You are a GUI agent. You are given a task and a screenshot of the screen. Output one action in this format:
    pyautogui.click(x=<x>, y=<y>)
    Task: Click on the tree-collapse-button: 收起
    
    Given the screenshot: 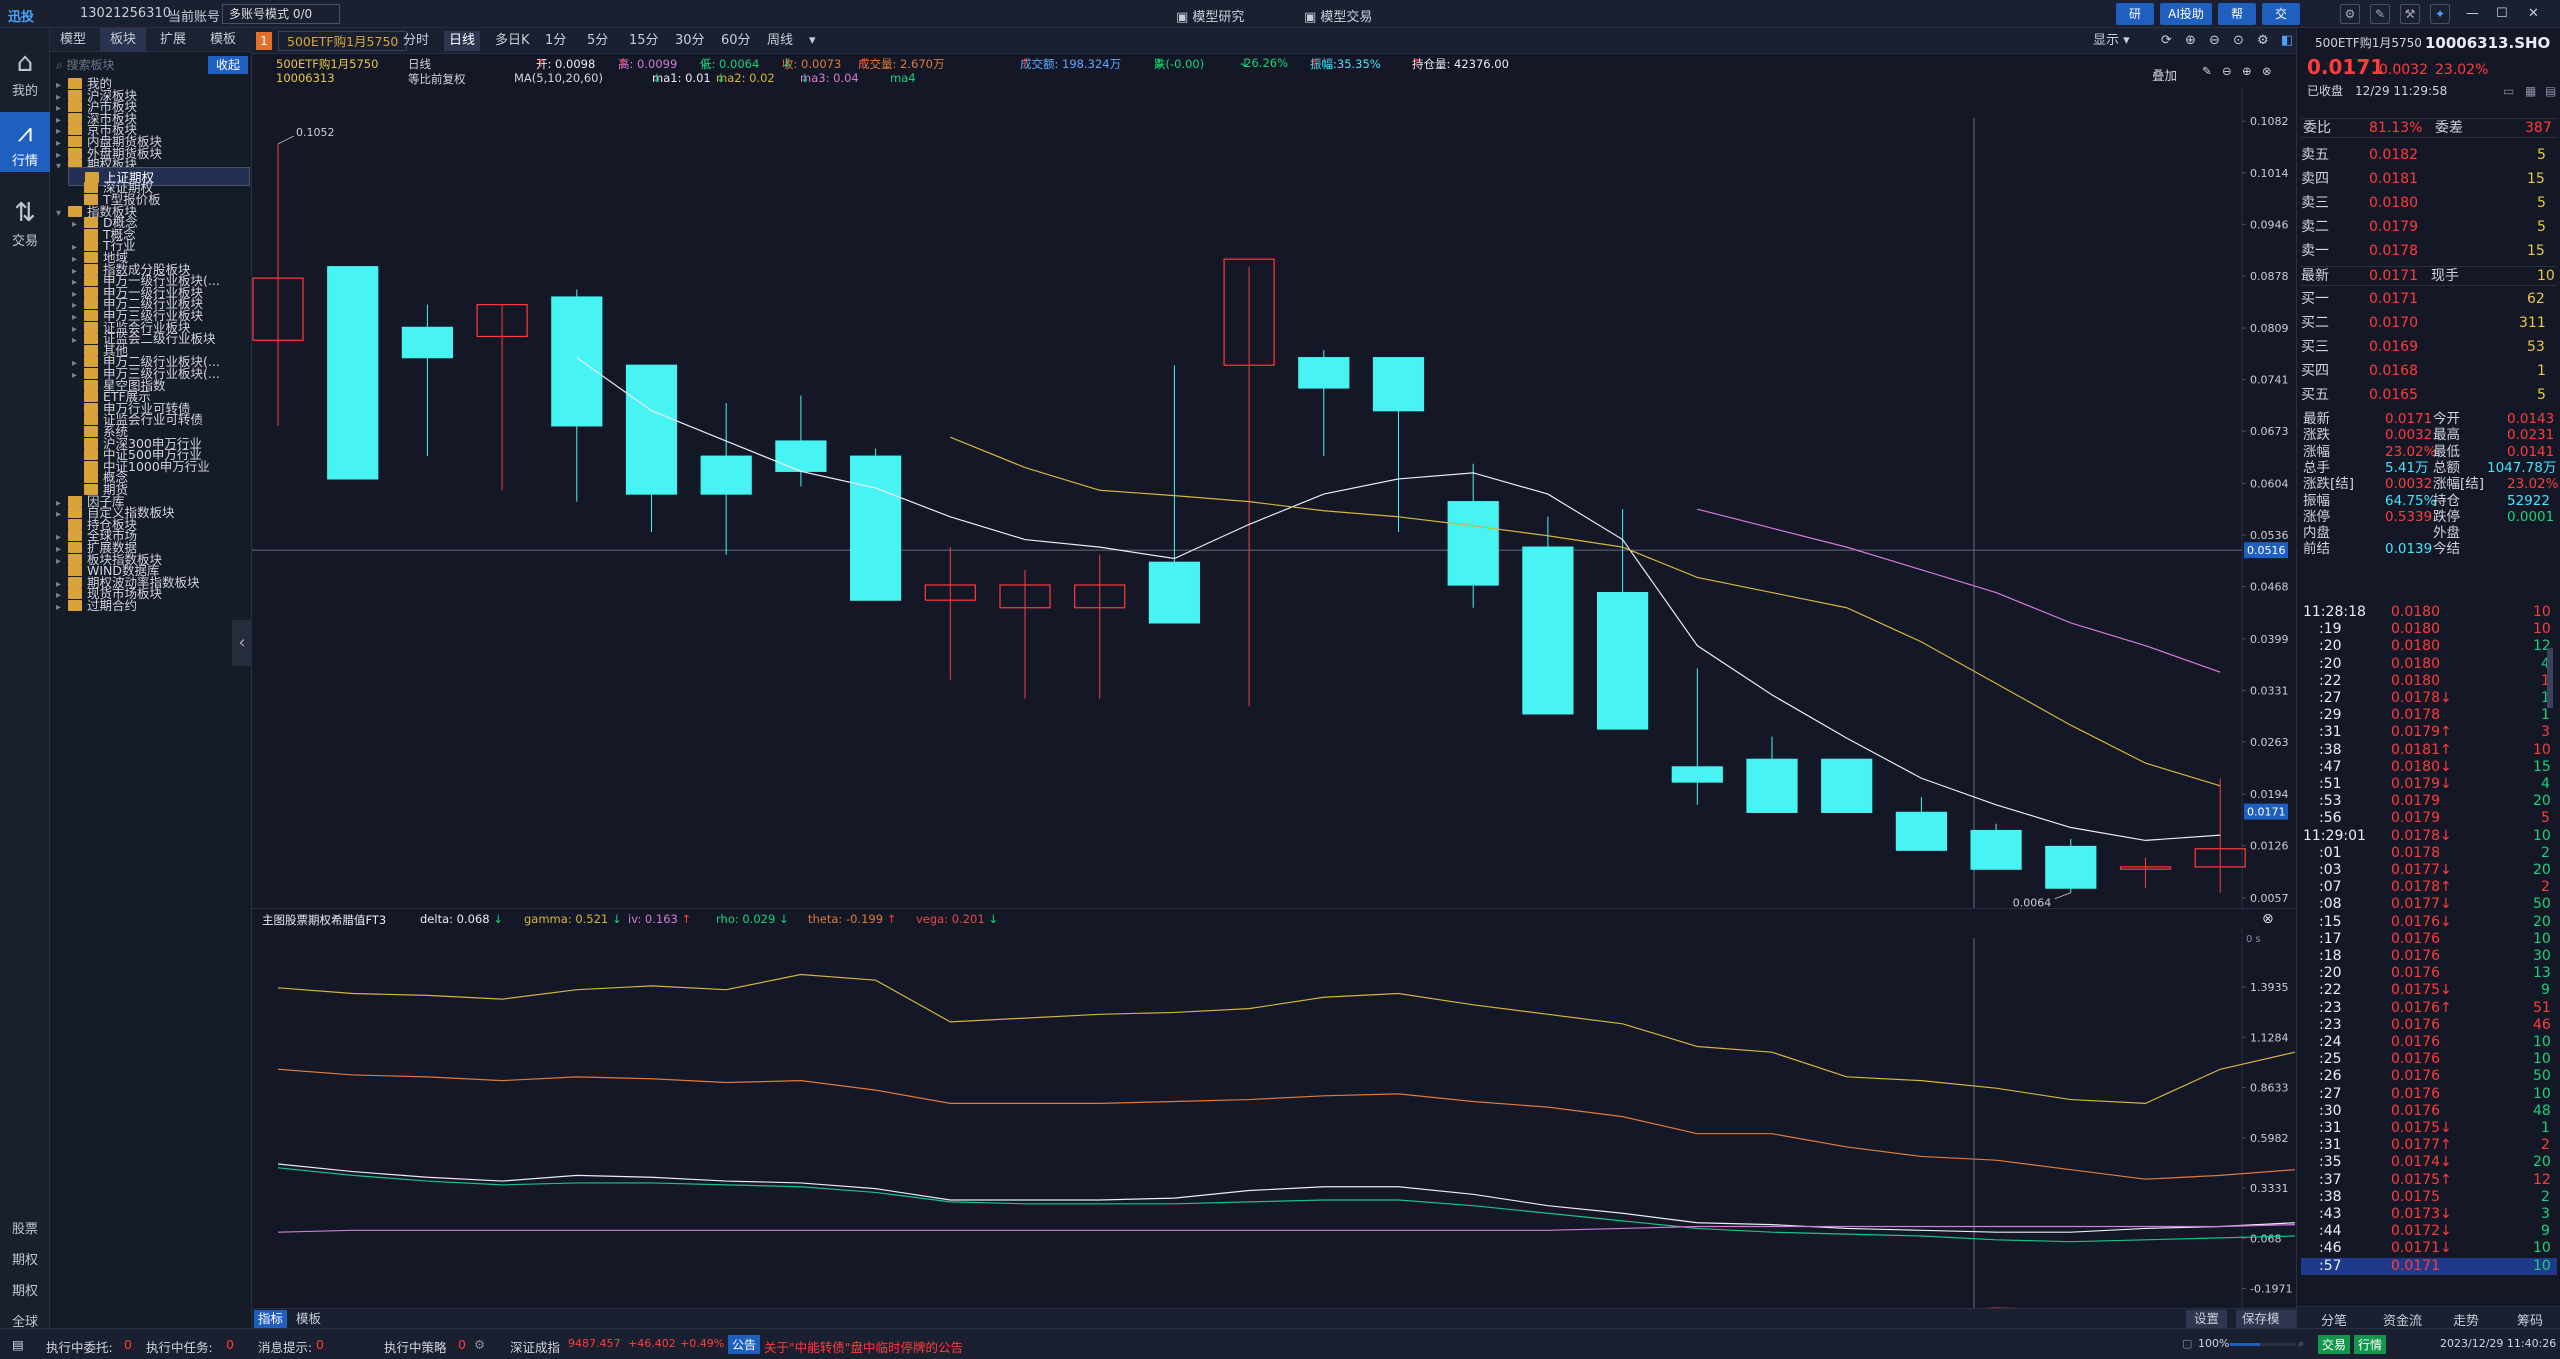 What is the action you would take?
    pyautogui.click(x=228, y=65)
    